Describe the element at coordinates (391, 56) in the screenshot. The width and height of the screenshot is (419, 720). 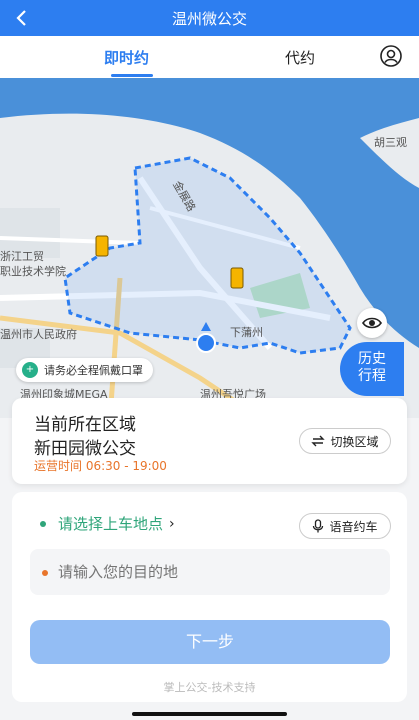
I see `user-icon` at that location.